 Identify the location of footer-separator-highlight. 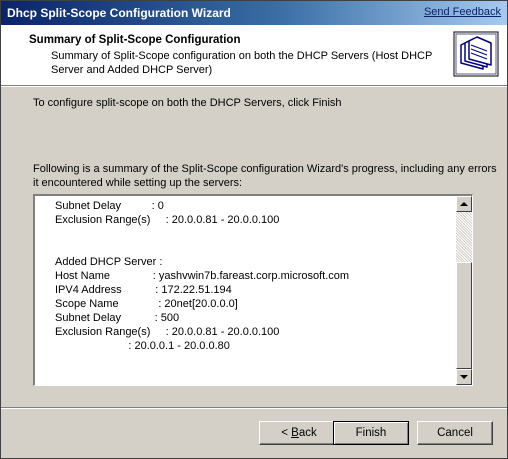
(254, 408).